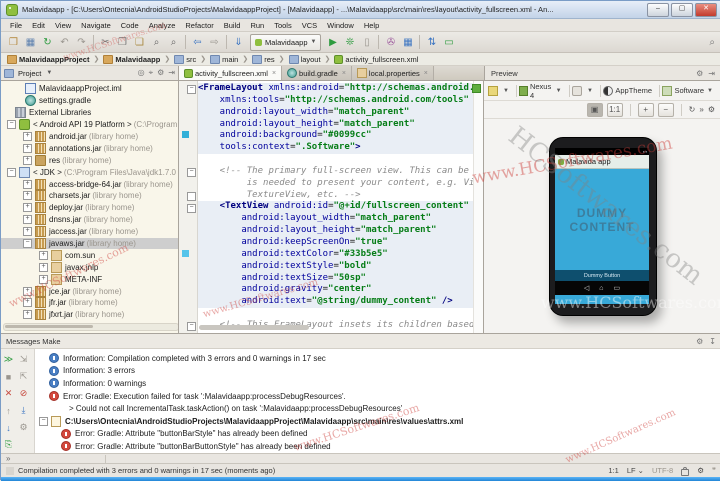  Describe the element at coordinates (349, 42) in the screenshot. I see `debug-icon: ❊` at that location.